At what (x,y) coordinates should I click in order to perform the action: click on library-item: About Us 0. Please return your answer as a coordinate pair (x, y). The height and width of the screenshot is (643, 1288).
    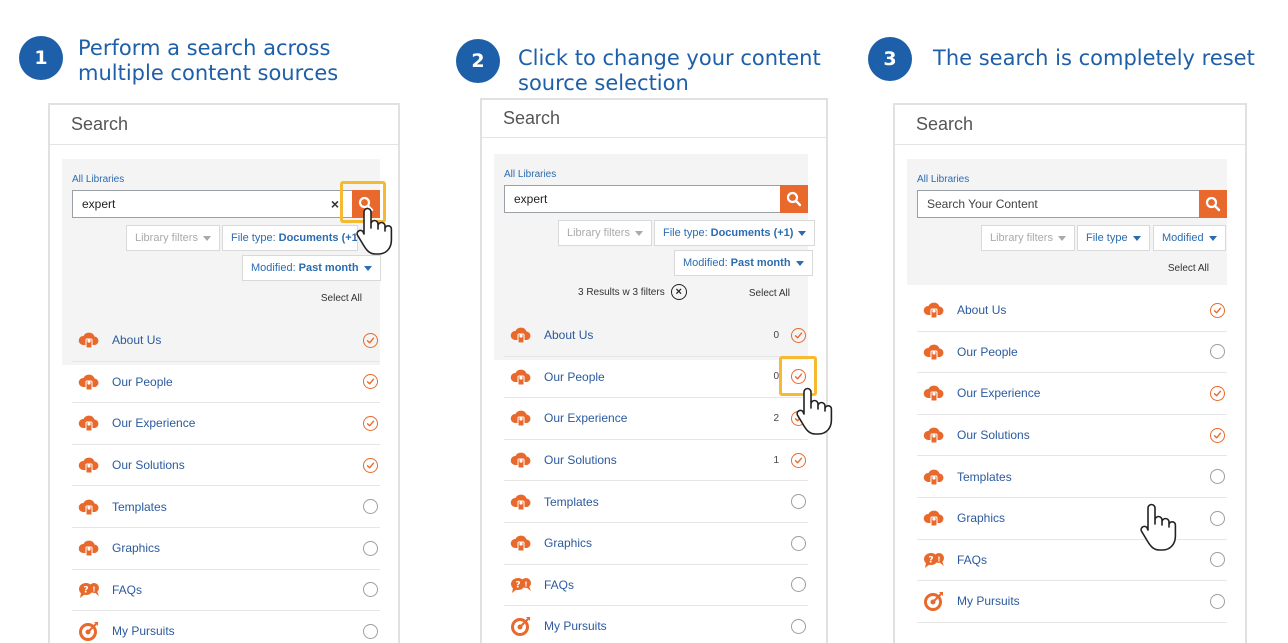
    Looking at the image, I should click on (656, 336).